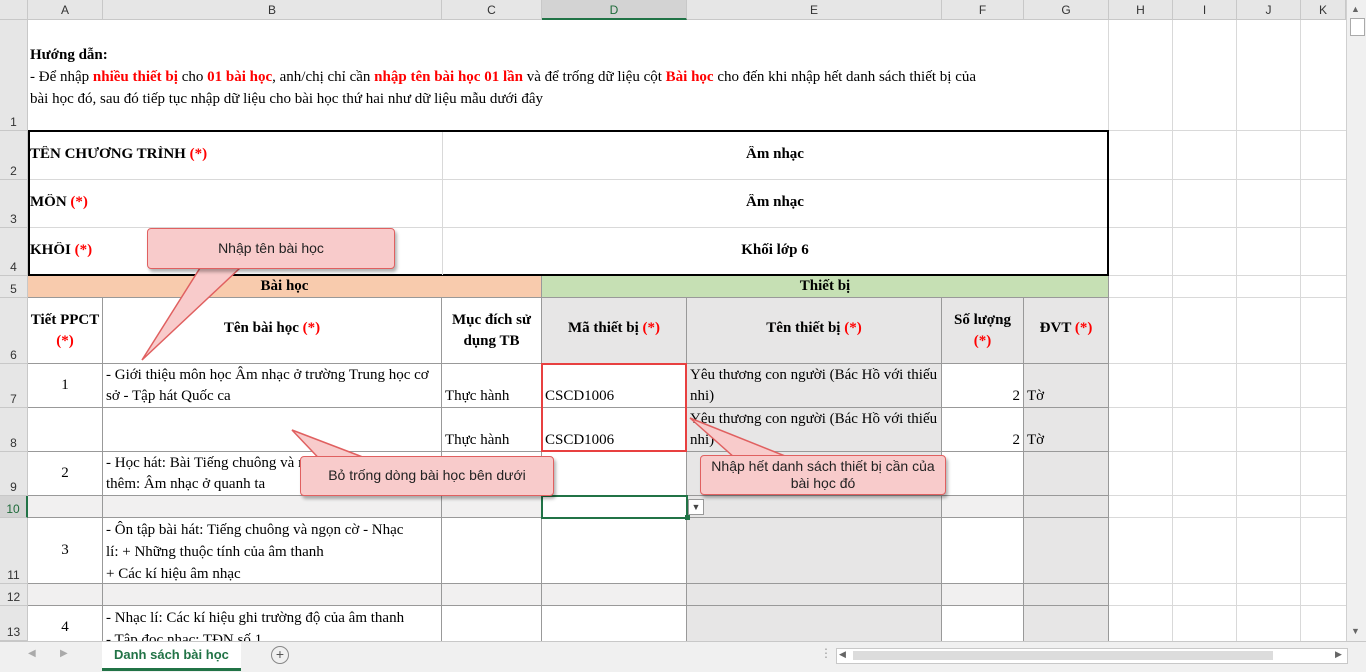 This screenshot has height=672, width=1366. Describe the element at coordinates (171, 656) in the screenshot. I see `sheet-tab-active: Danh sách bài học` at that location.